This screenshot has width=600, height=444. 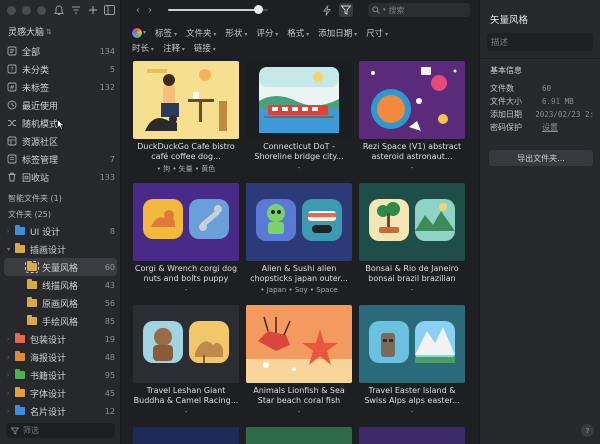 I want to click on folder-item: › 名片设计 12, so click(x=60, y=411).